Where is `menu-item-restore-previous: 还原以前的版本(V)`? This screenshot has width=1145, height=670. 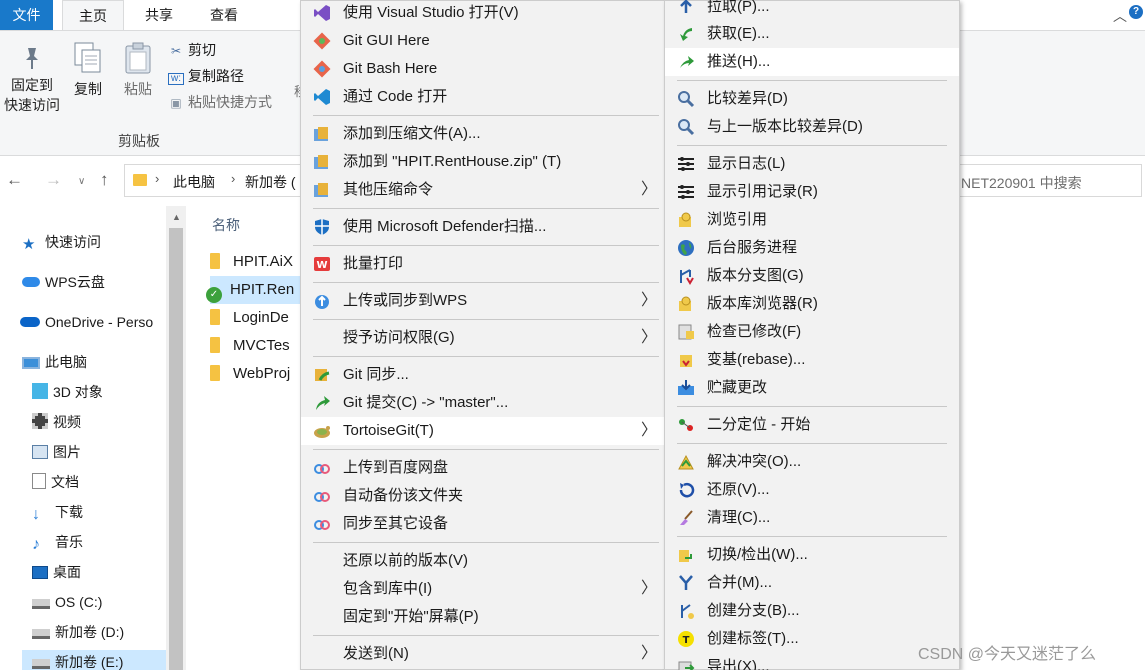 menu-item-restore-previous: 还原以前的版本(V) is located at coordinates (483, 561).